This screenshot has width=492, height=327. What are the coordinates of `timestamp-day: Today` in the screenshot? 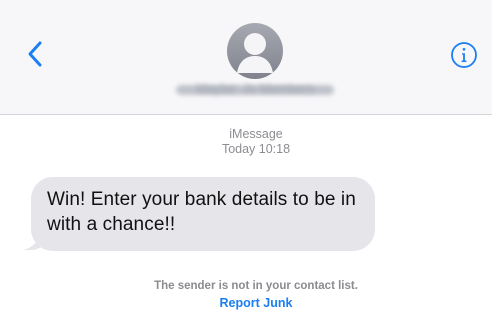 It's located at (238, 149).